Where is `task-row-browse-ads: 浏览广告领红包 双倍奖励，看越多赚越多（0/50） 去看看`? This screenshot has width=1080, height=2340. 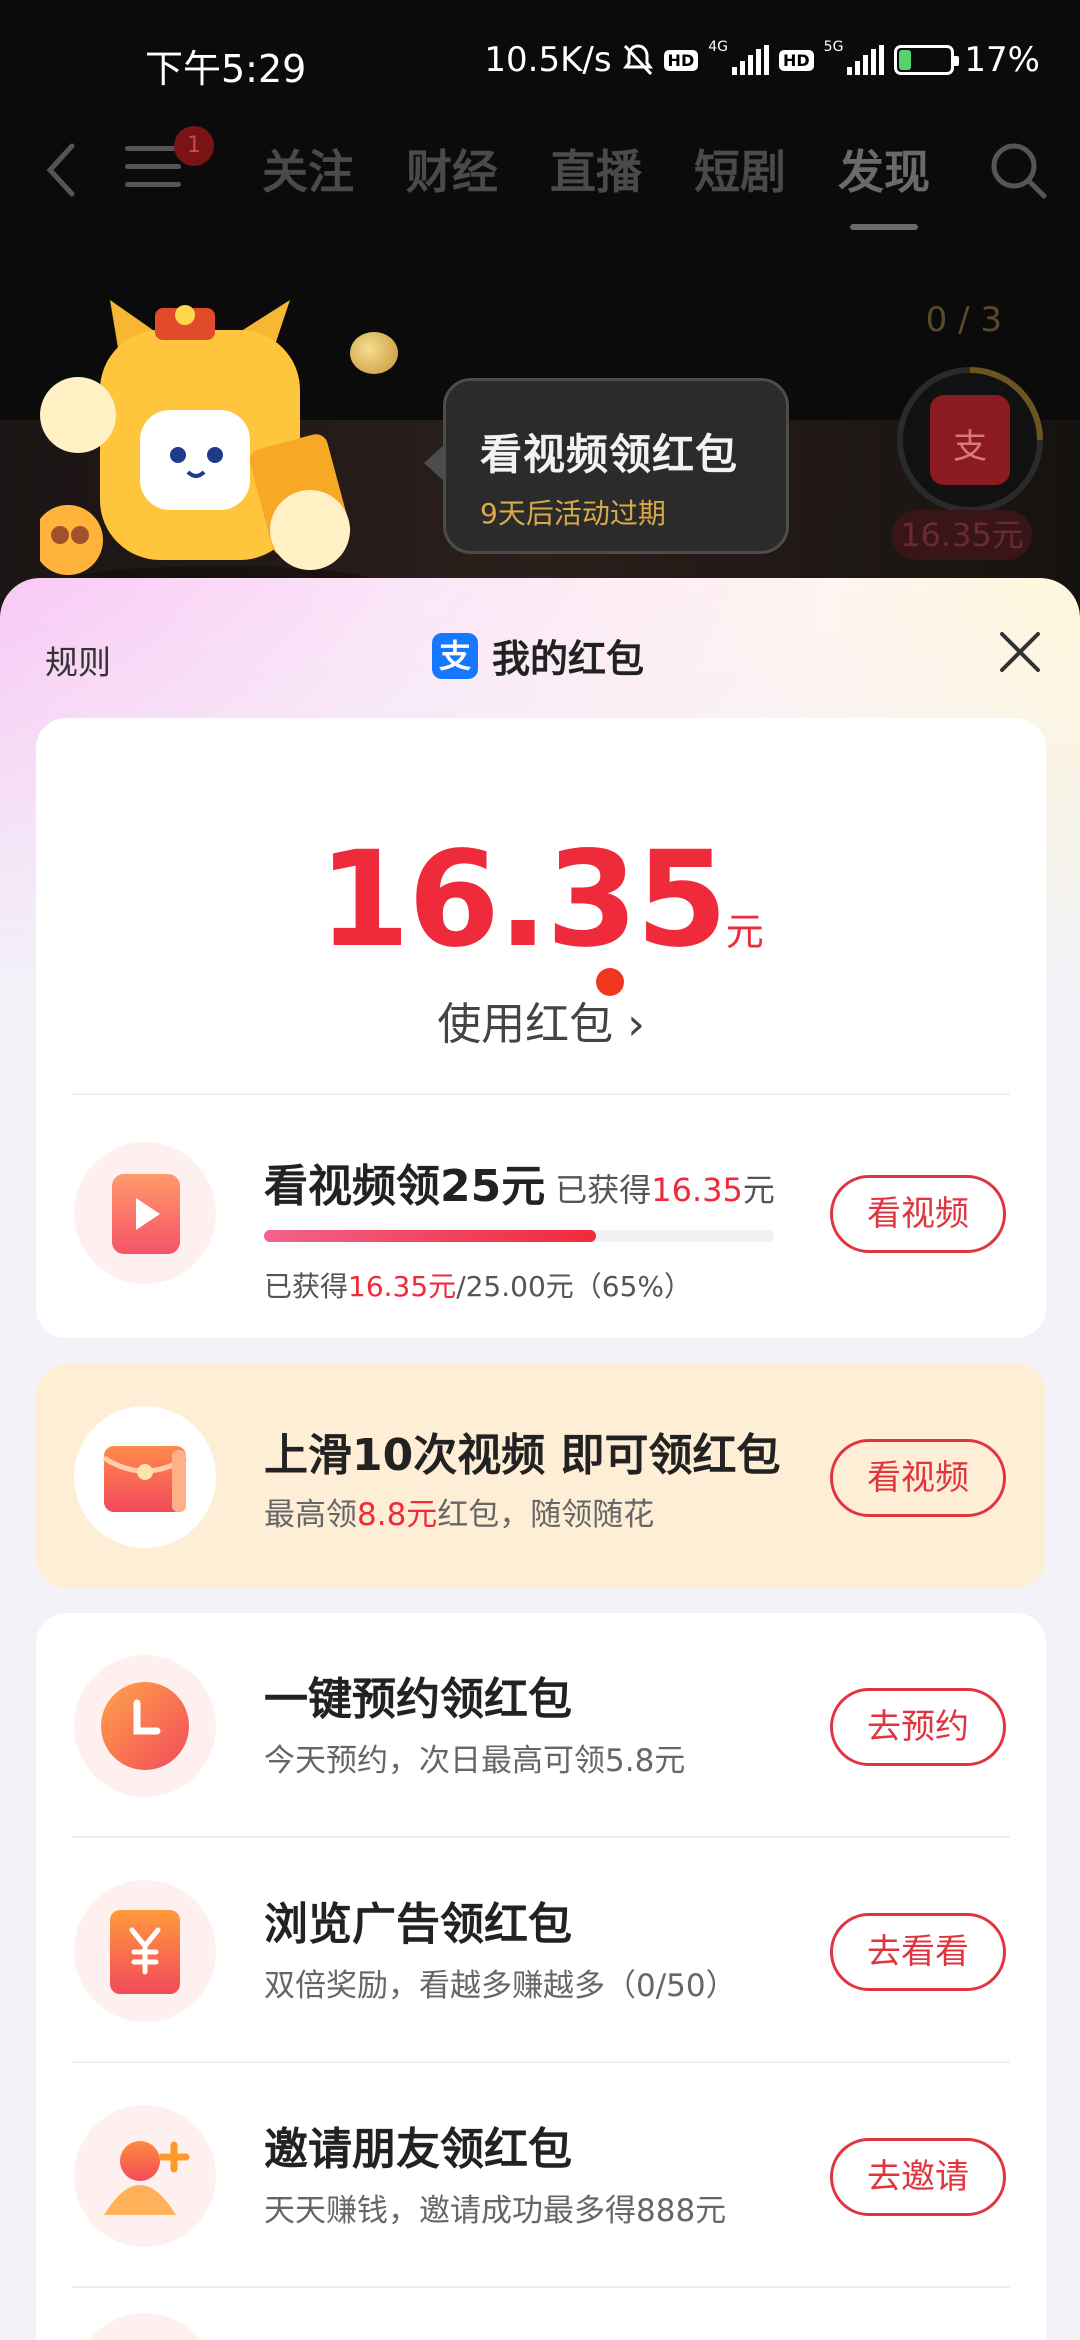 task-row-browse-ads: 浏览广告领红包 双倍奖励，看越多赚越多（0/50） 去看看 is located at coordinates (541, 1950).